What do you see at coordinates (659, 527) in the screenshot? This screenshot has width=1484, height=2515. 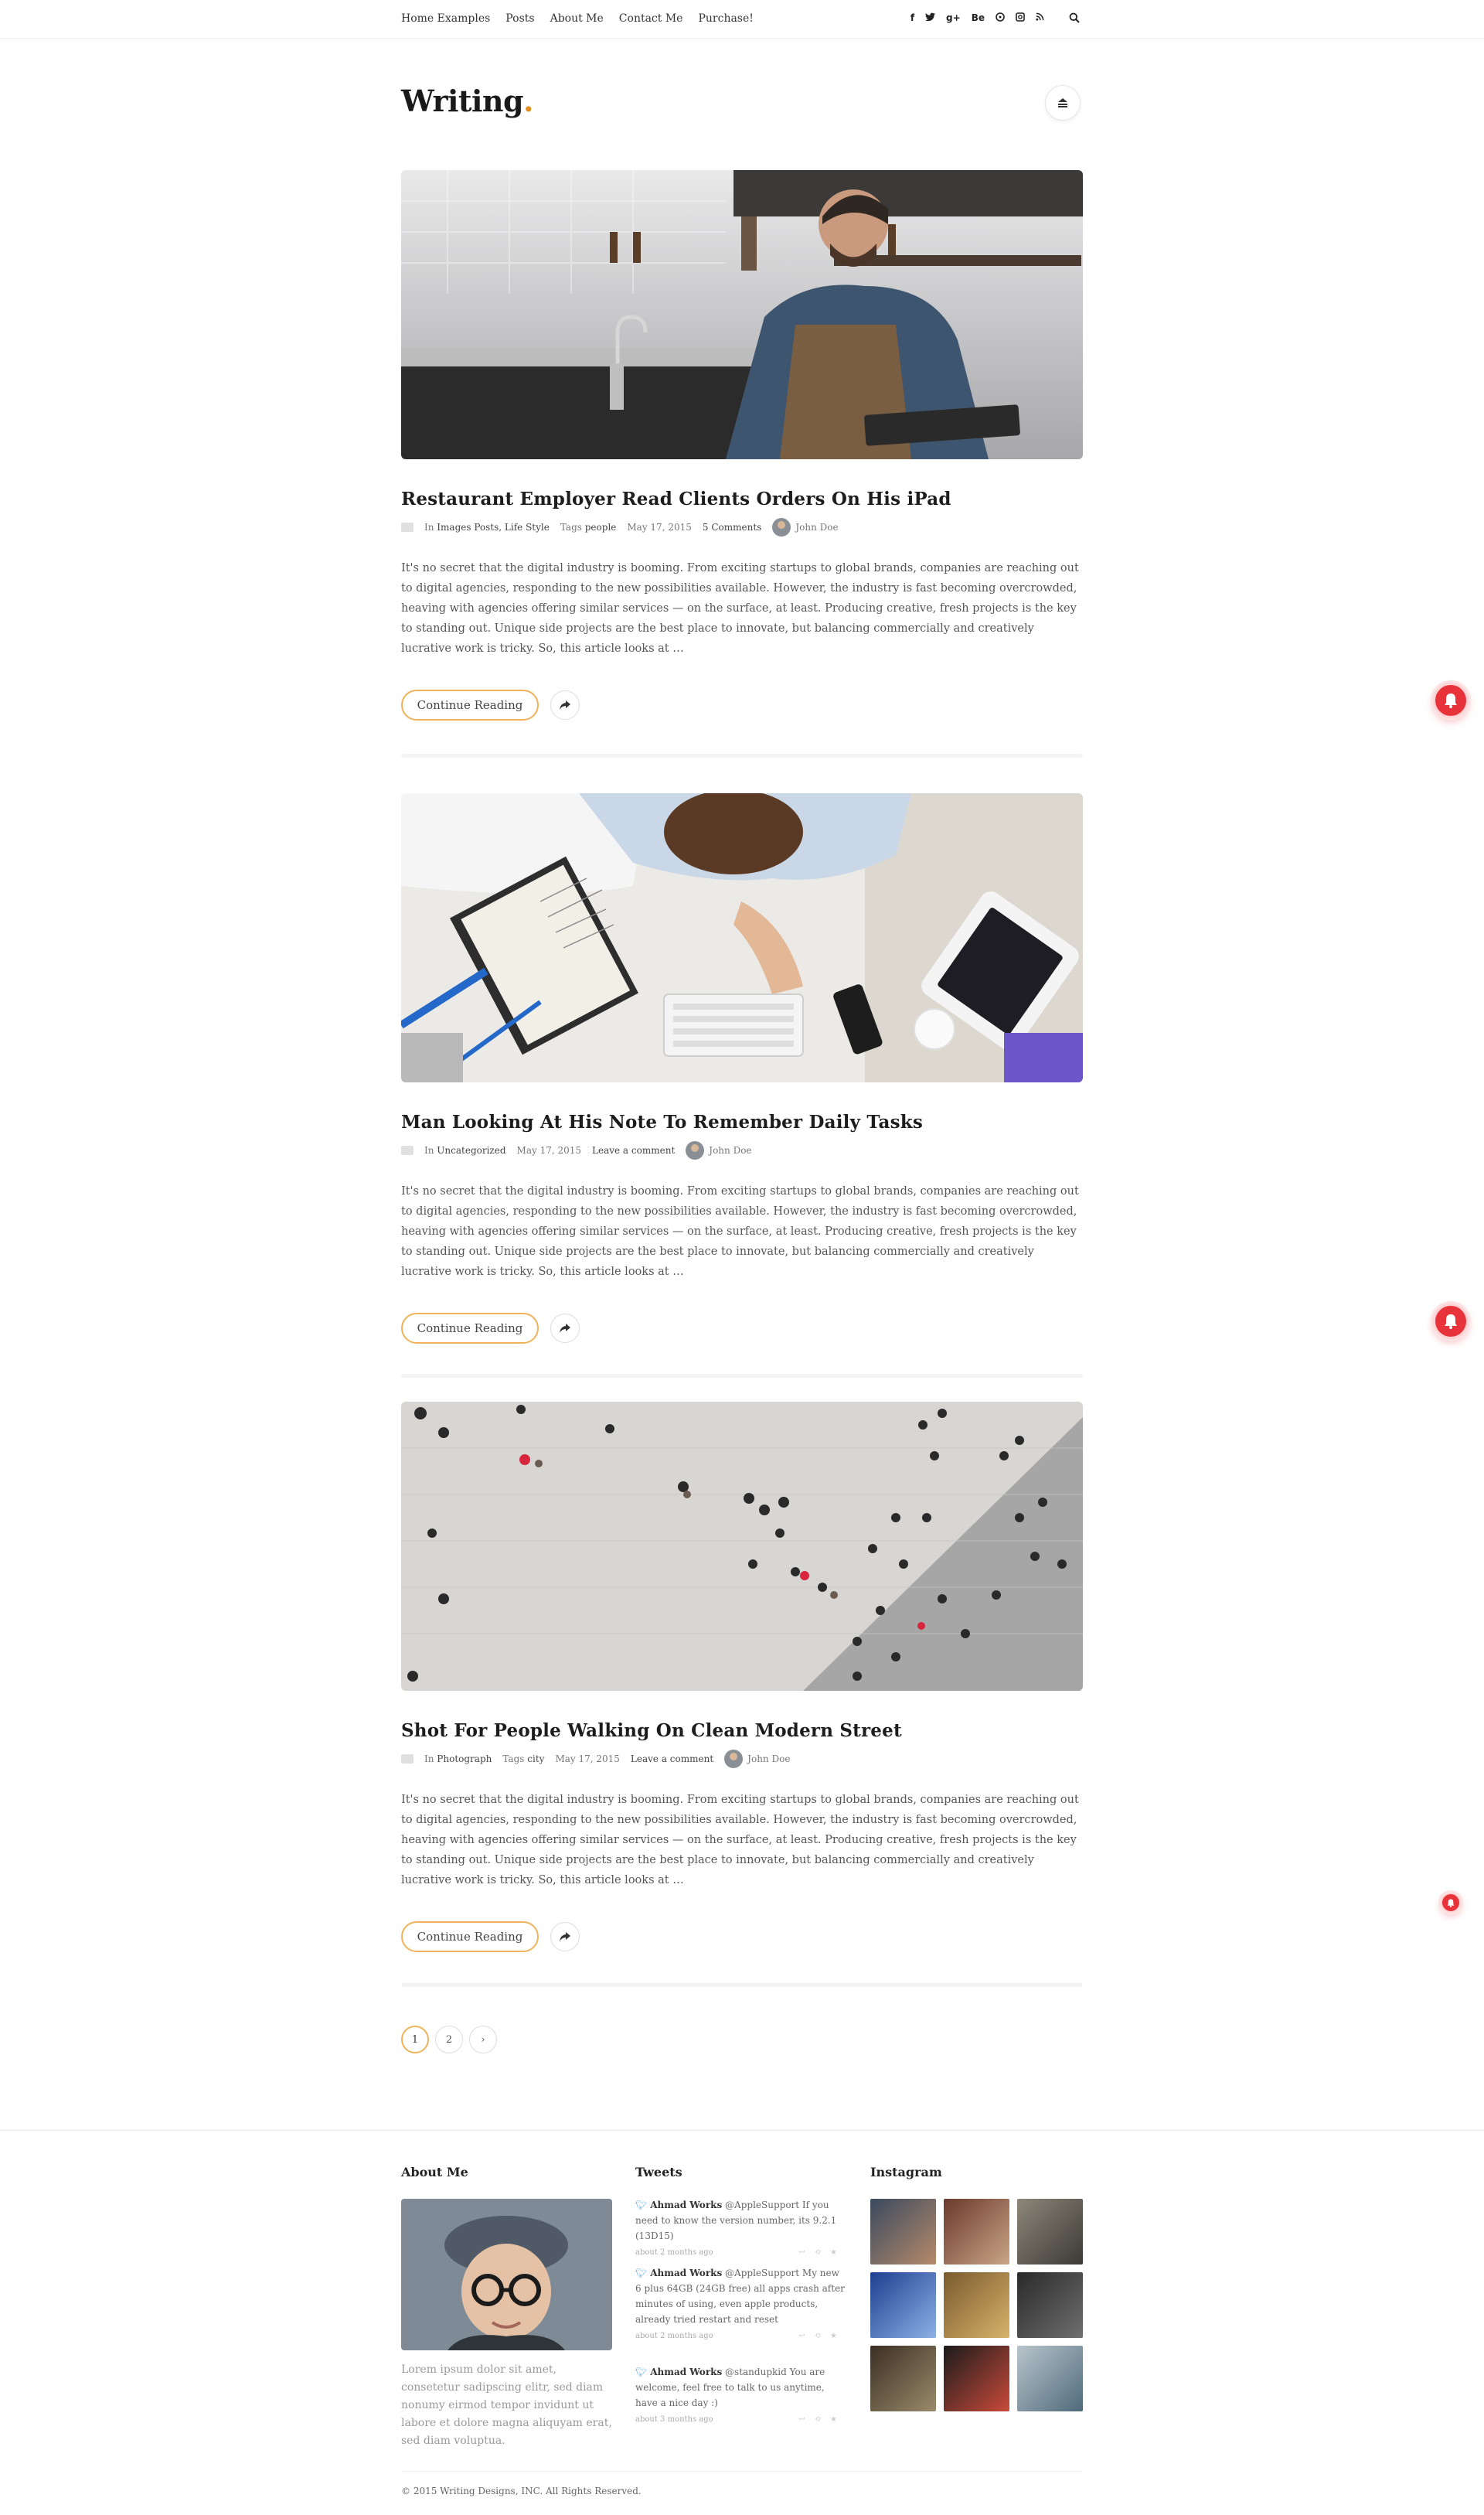 I see `post-date: May 17, 2015` at bounding box center [659, 527].